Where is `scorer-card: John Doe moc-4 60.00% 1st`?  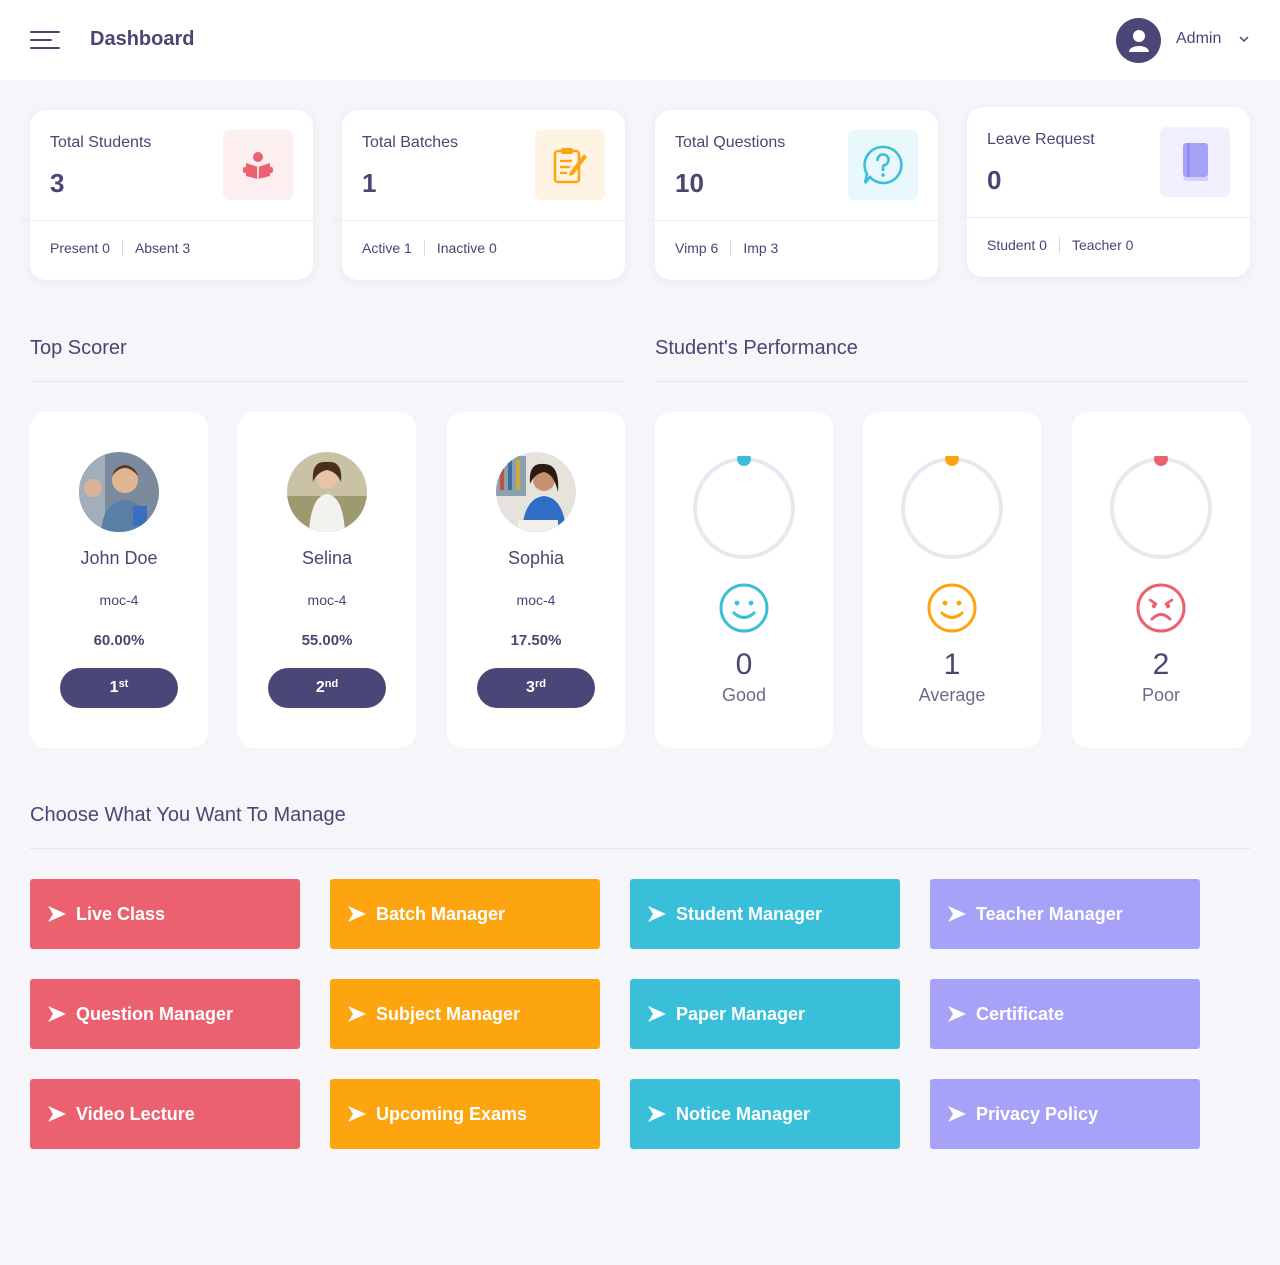
scorer-card: John Doe moc-4 60.00% 1st is located at coordinates (119, 580).